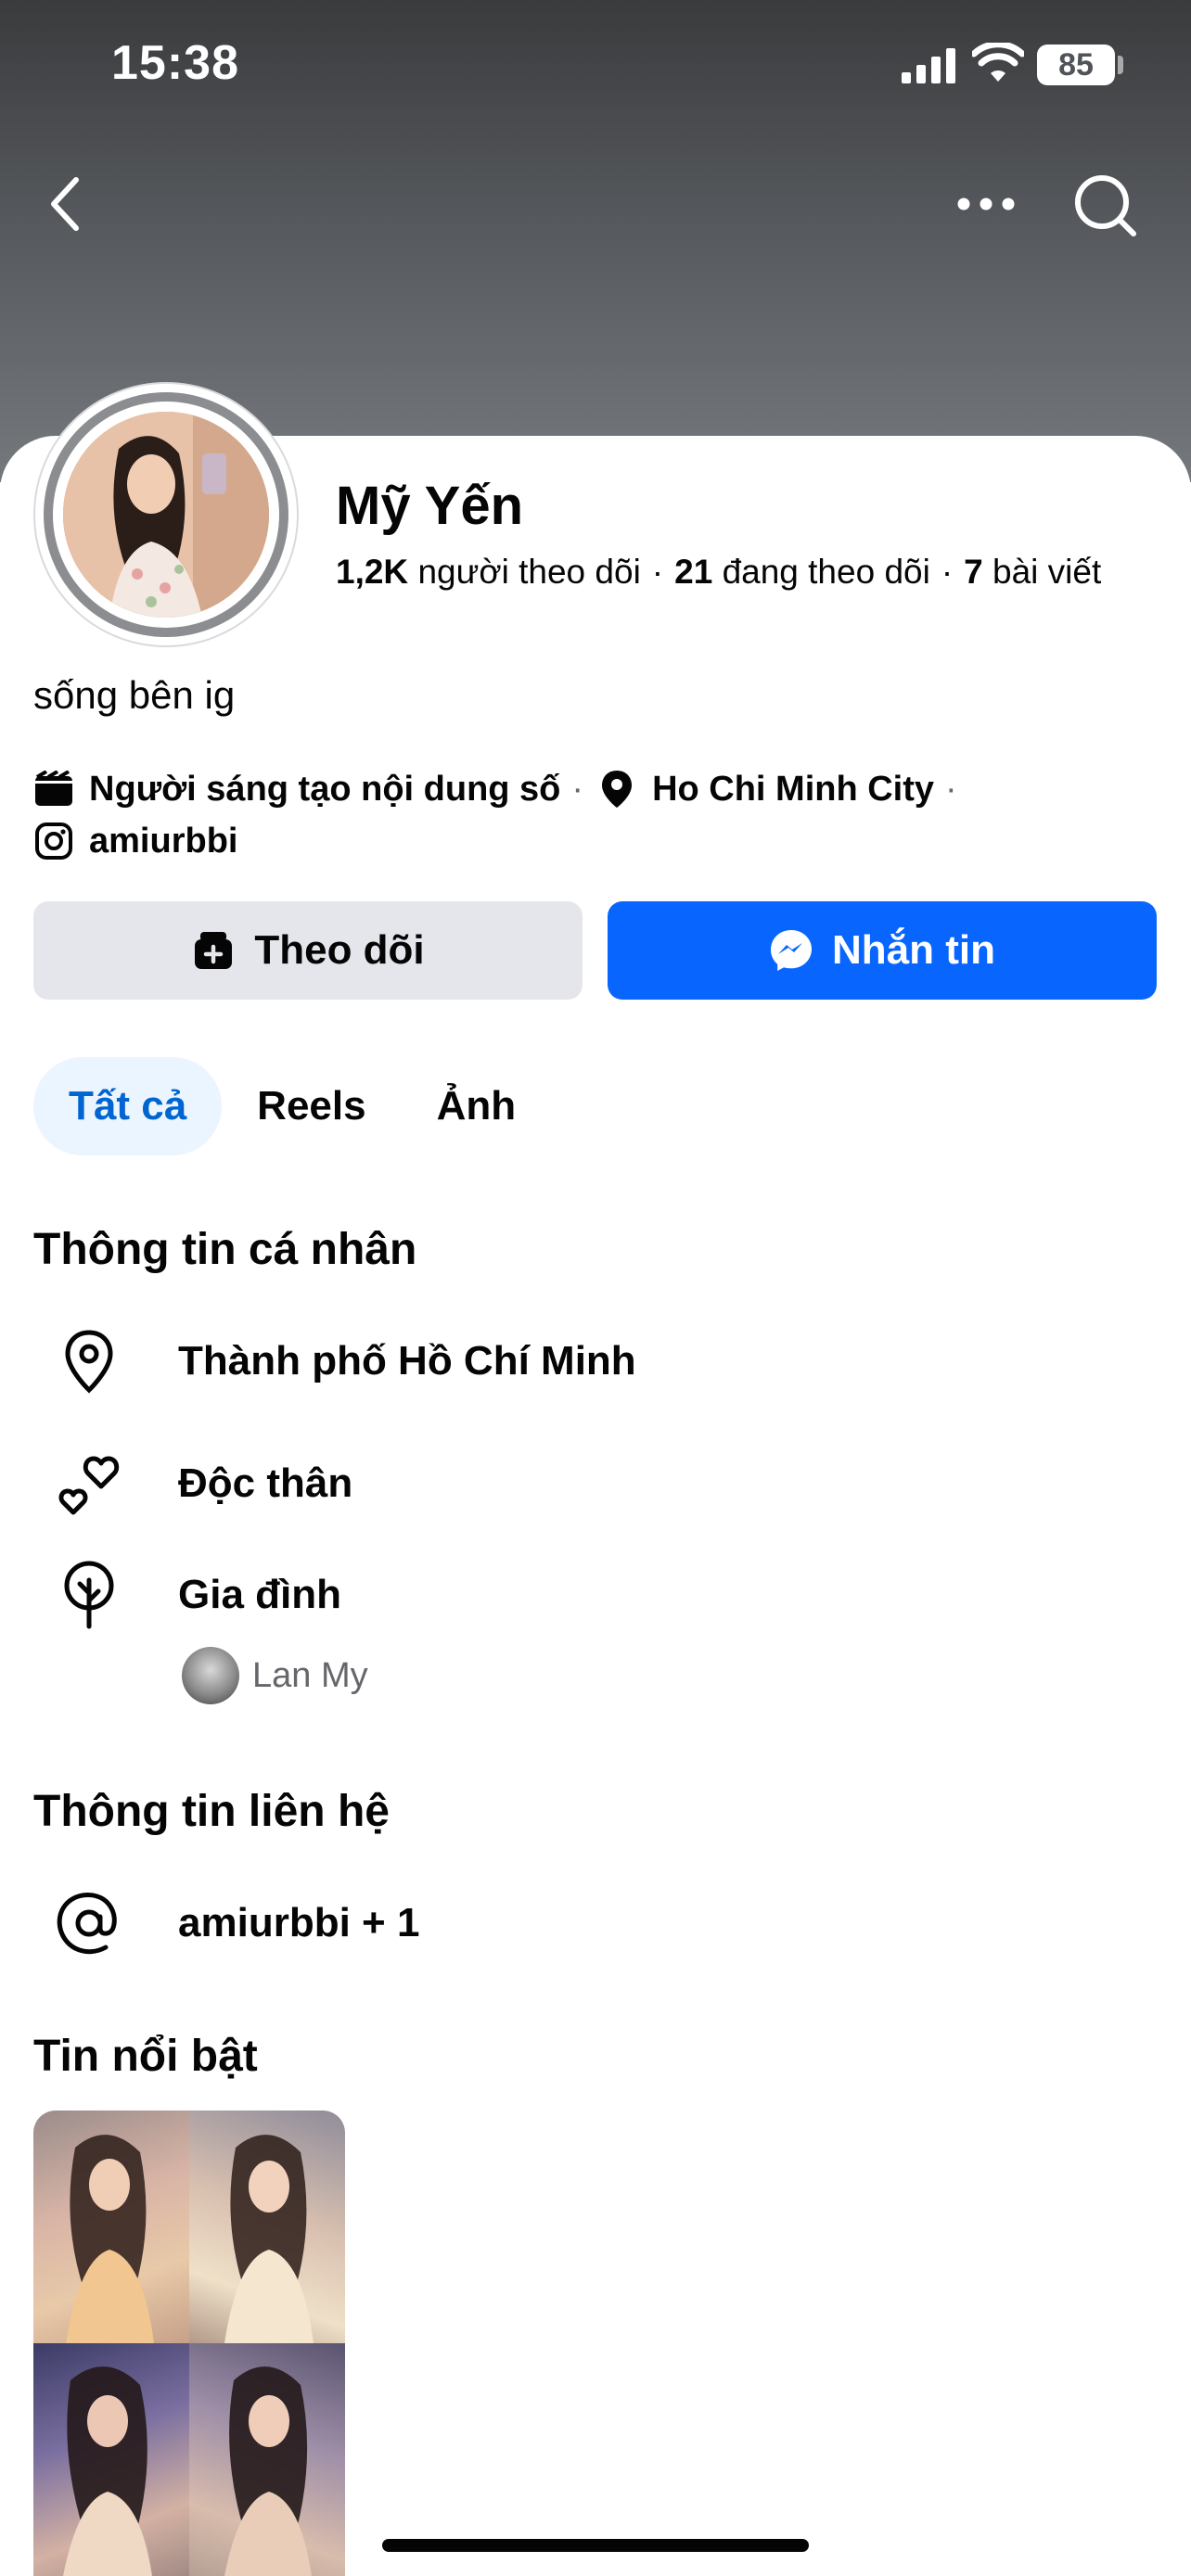 The height and width of the screenshot is (2576, 1191). What do you see at coordinates (310, 1675) in the screenshot?
I see `family-member-name: Lan My` at bounding box center [310, 1675].